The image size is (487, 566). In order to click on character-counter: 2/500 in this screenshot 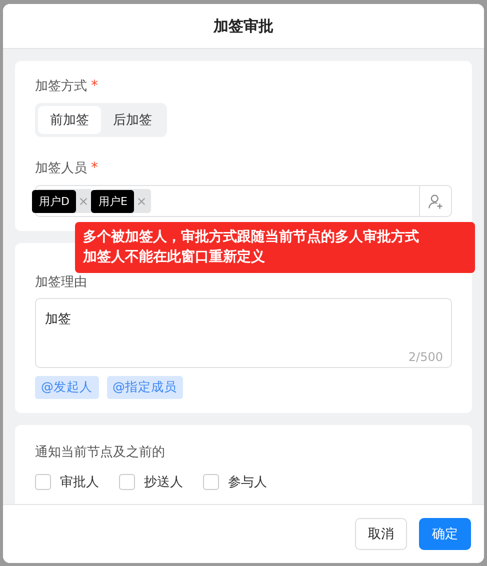, I will do `click(425, 357)`.